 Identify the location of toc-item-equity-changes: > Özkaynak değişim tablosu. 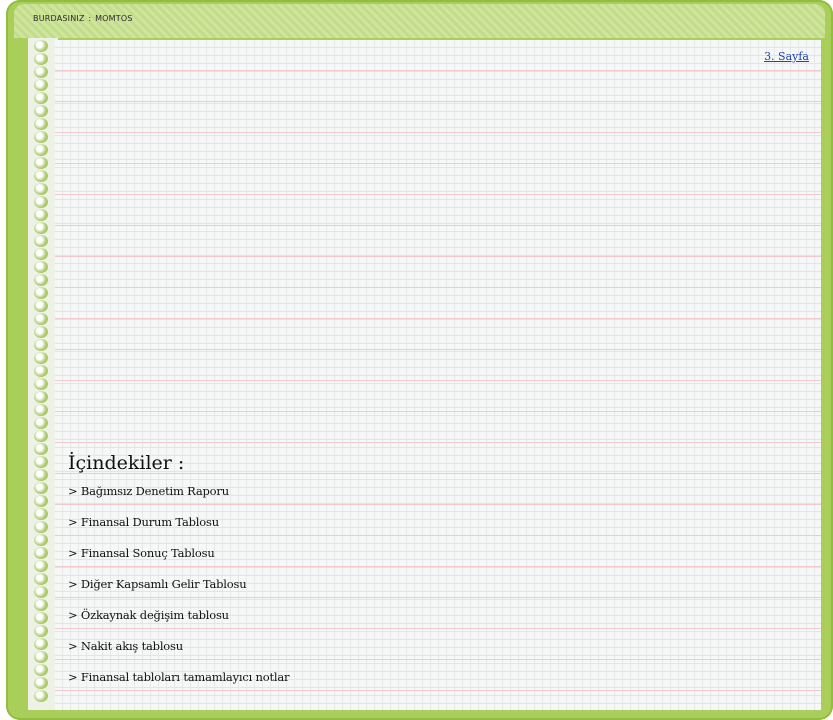
(178, 619).